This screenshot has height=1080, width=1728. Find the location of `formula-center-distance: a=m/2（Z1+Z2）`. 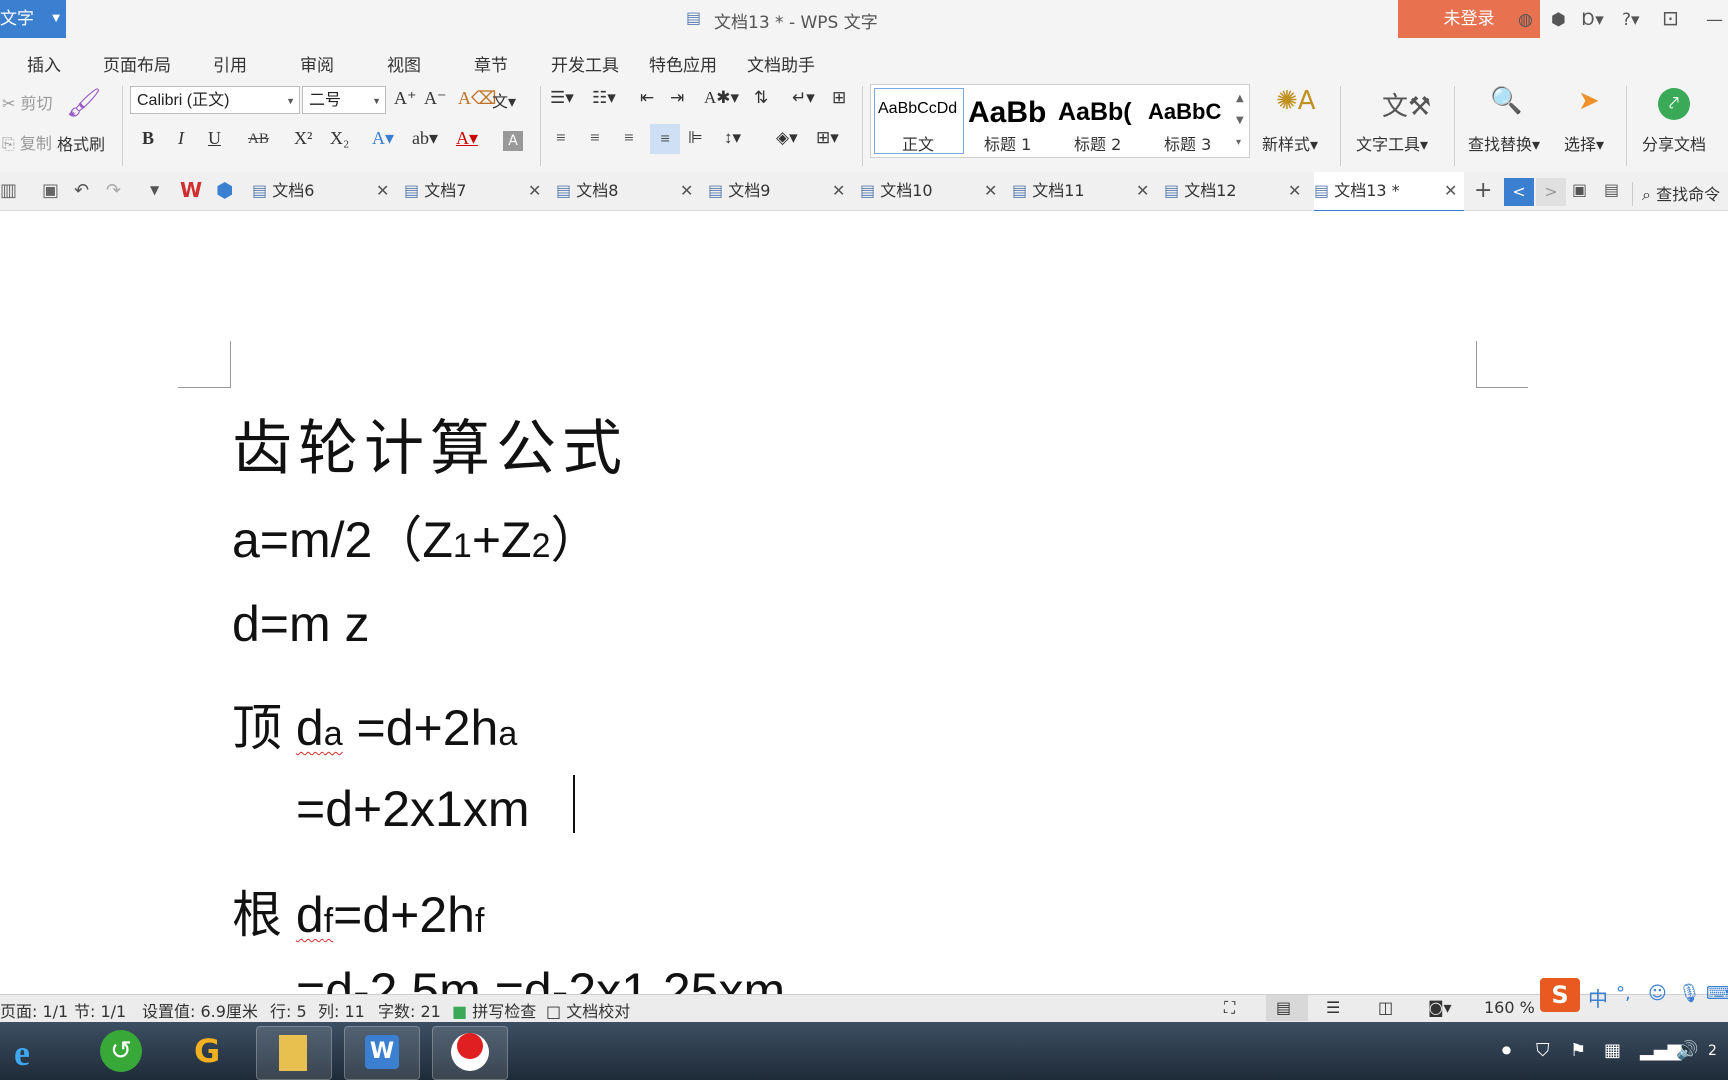

formula-center-distance: a=m/2（Z1+Z2） is located at coordinates (416, 536).